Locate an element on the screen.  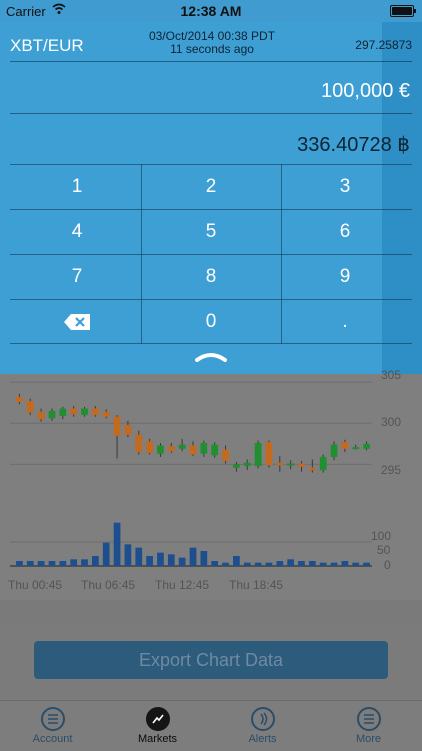
list-icon is located at coordinates (52, 719).